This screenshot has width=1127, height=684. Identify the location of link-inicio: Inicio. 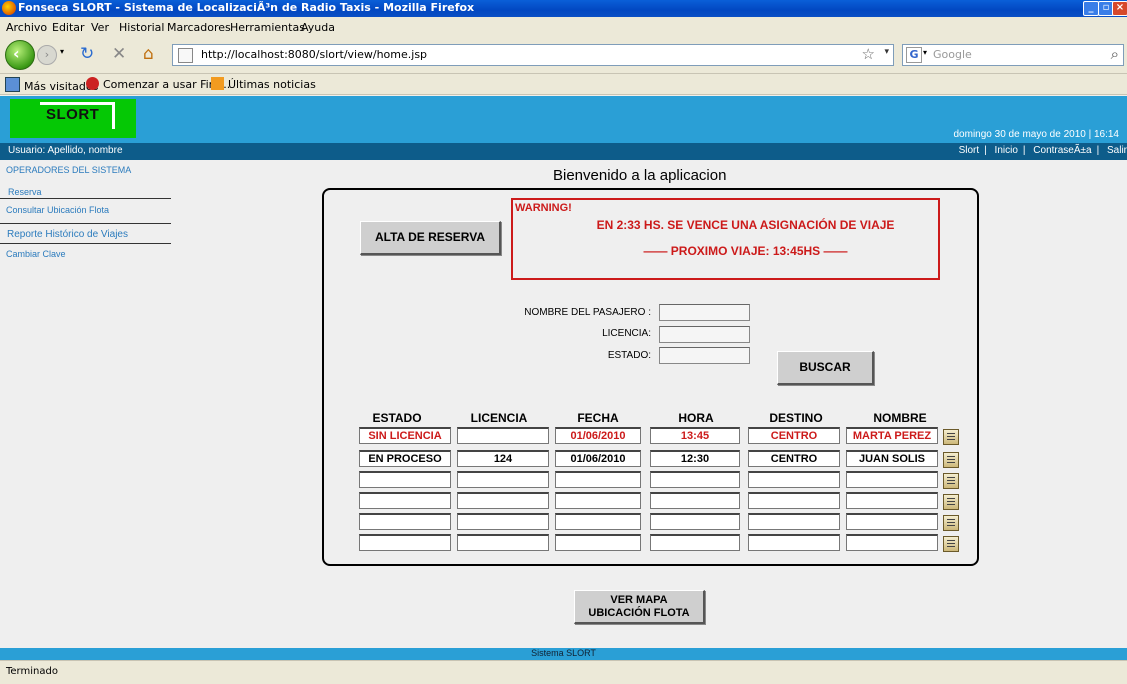
(1006, 150).